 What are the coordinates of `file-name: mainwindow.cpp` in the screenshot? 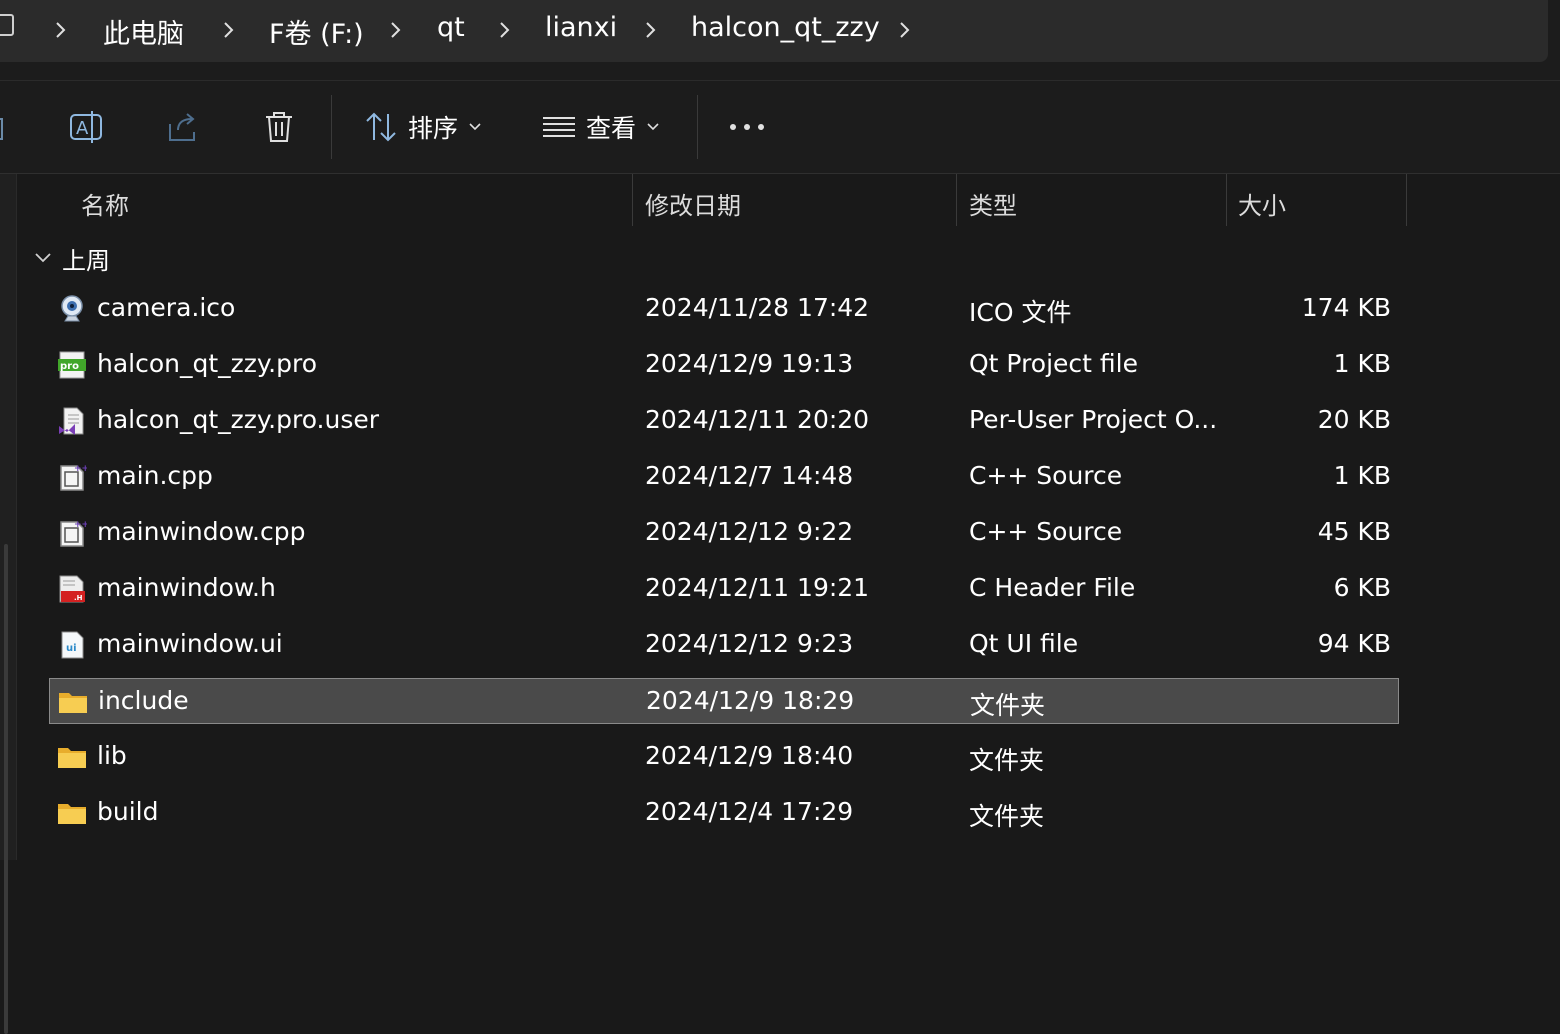 It's located at (201, 531).